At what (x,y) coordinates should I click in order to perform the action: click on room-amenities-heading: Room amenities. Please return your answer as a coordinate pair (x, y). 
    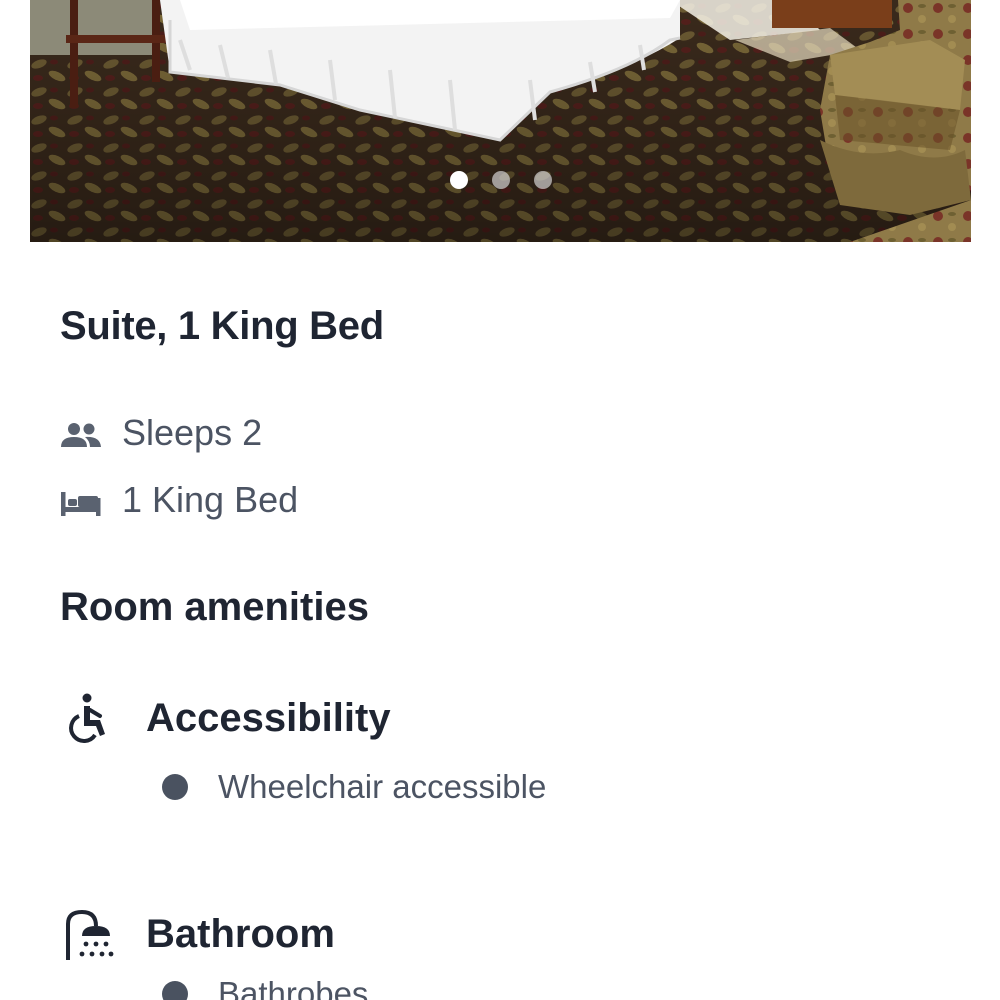
    Looking at the image, I should click on (214, 607).